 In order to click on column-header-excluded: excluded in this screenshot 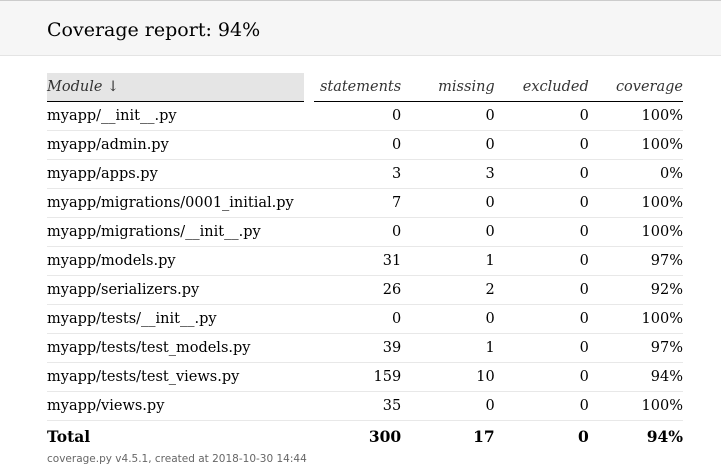, I will do `click(541, 87)`.